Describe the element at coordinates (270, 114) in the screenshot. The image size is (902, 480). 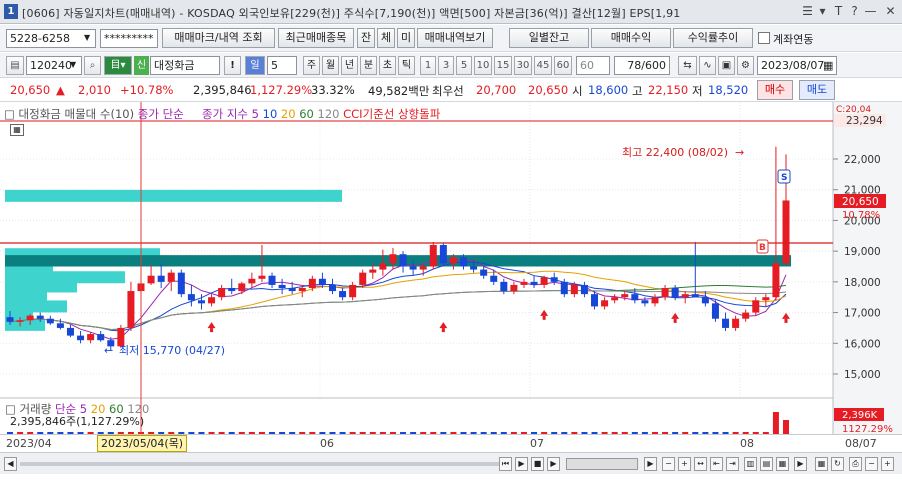
I see `legend-ema-10: 10` at that location.